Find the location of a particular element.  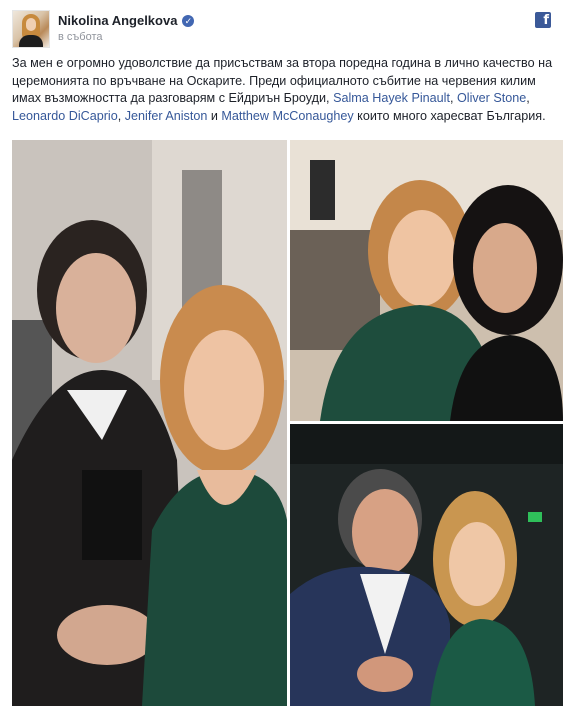

timestamp-text: в събота is located at coordinates (80, 37).